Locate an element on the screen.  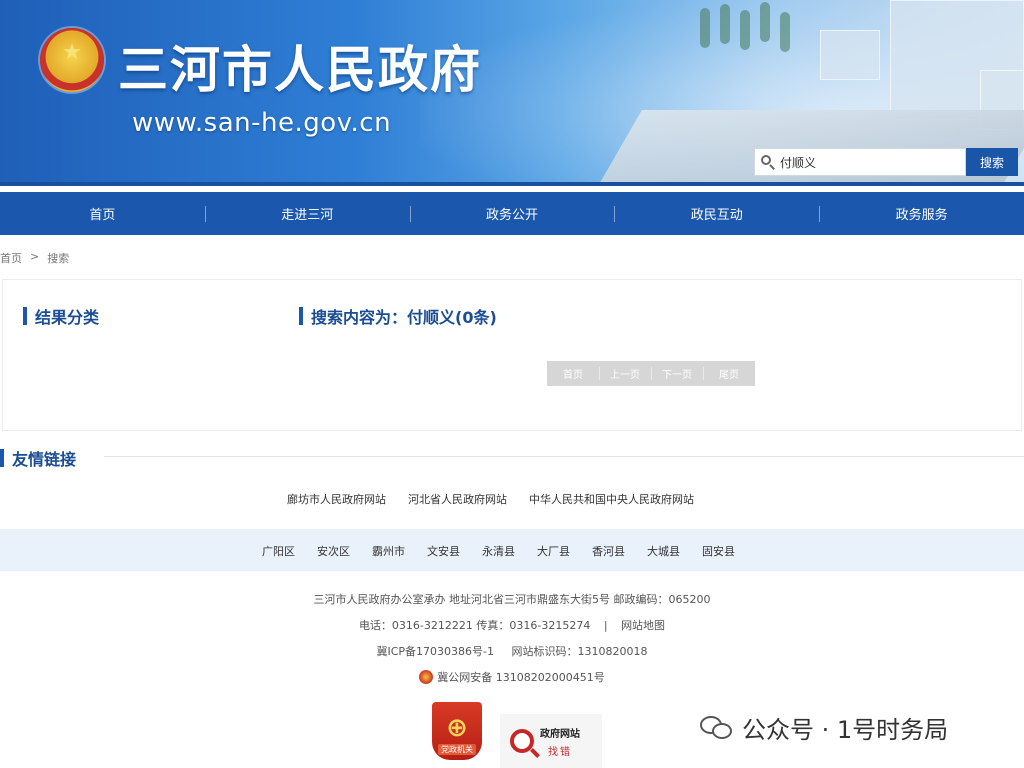
pagination: 首页 上一页 下一页 尾页 is located at coordinates (651, 373).